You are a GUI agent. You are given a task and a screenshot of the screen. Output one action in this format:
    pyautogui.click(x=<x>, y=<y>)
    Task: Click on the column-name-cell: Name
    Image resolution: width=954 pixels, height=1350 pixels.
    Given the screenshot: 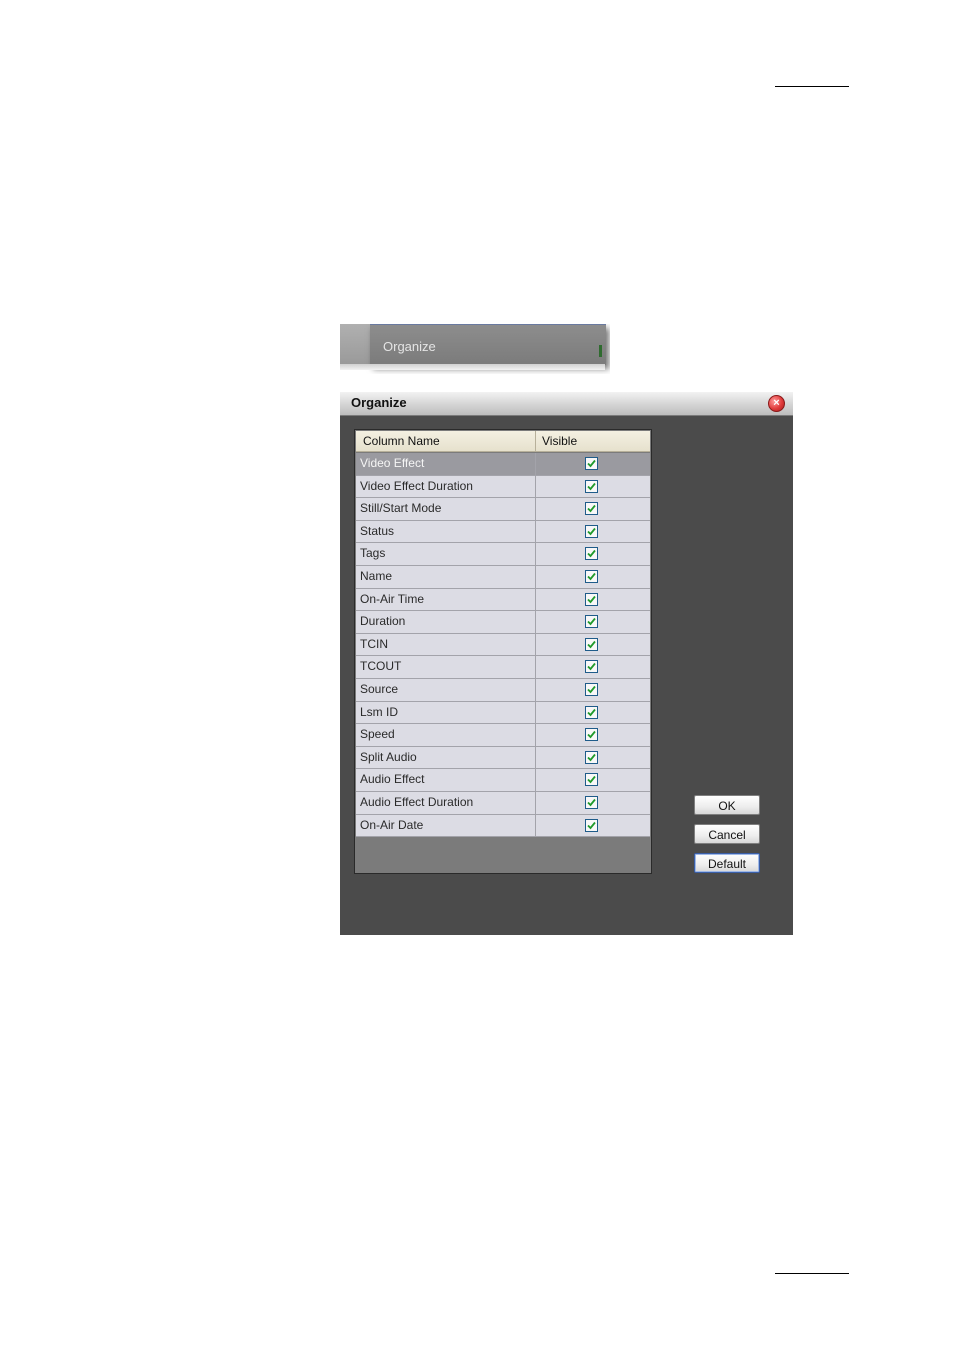 What is the action you would take?
    pyautogui.click(x=446, y=576)
    